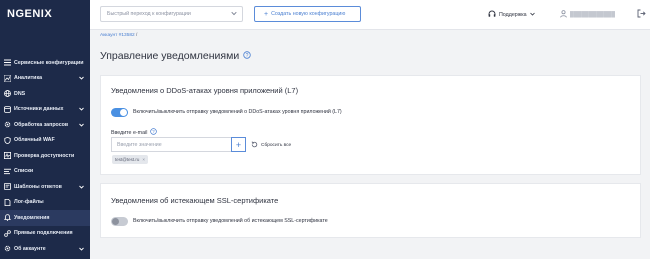 Image resolution: width=650 pixels, height=259 pixels. What do you see at coordinates (170, 56) in the screenshot?
I see `page-title-text: Управление уведомлениями` at bounding box center [170, 56].